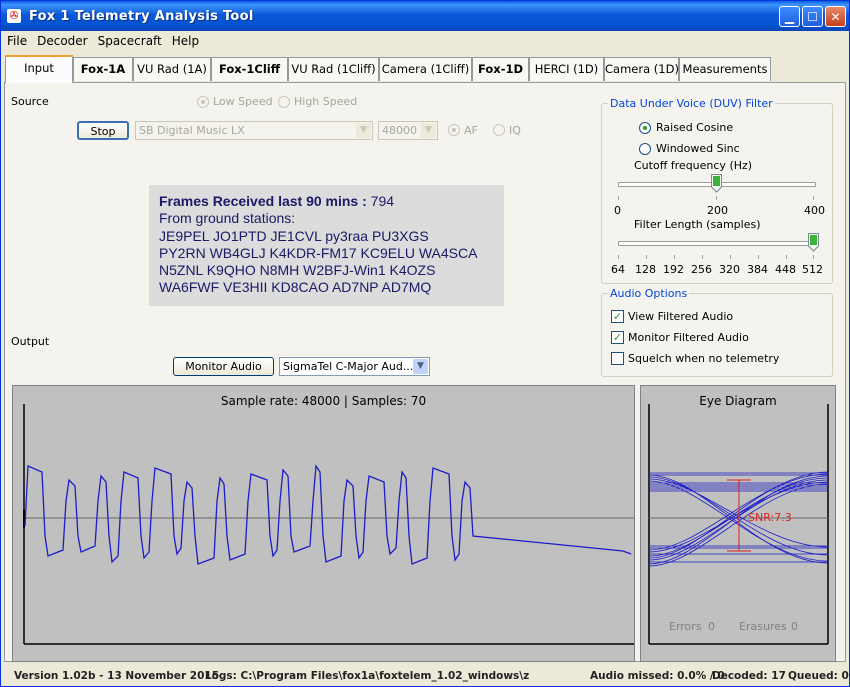 The image size is (850, 687). Describe the element at coordinates (617, 316) in the screenshot. I see `view-filtered-audio-checkbox: ✓` at that location.